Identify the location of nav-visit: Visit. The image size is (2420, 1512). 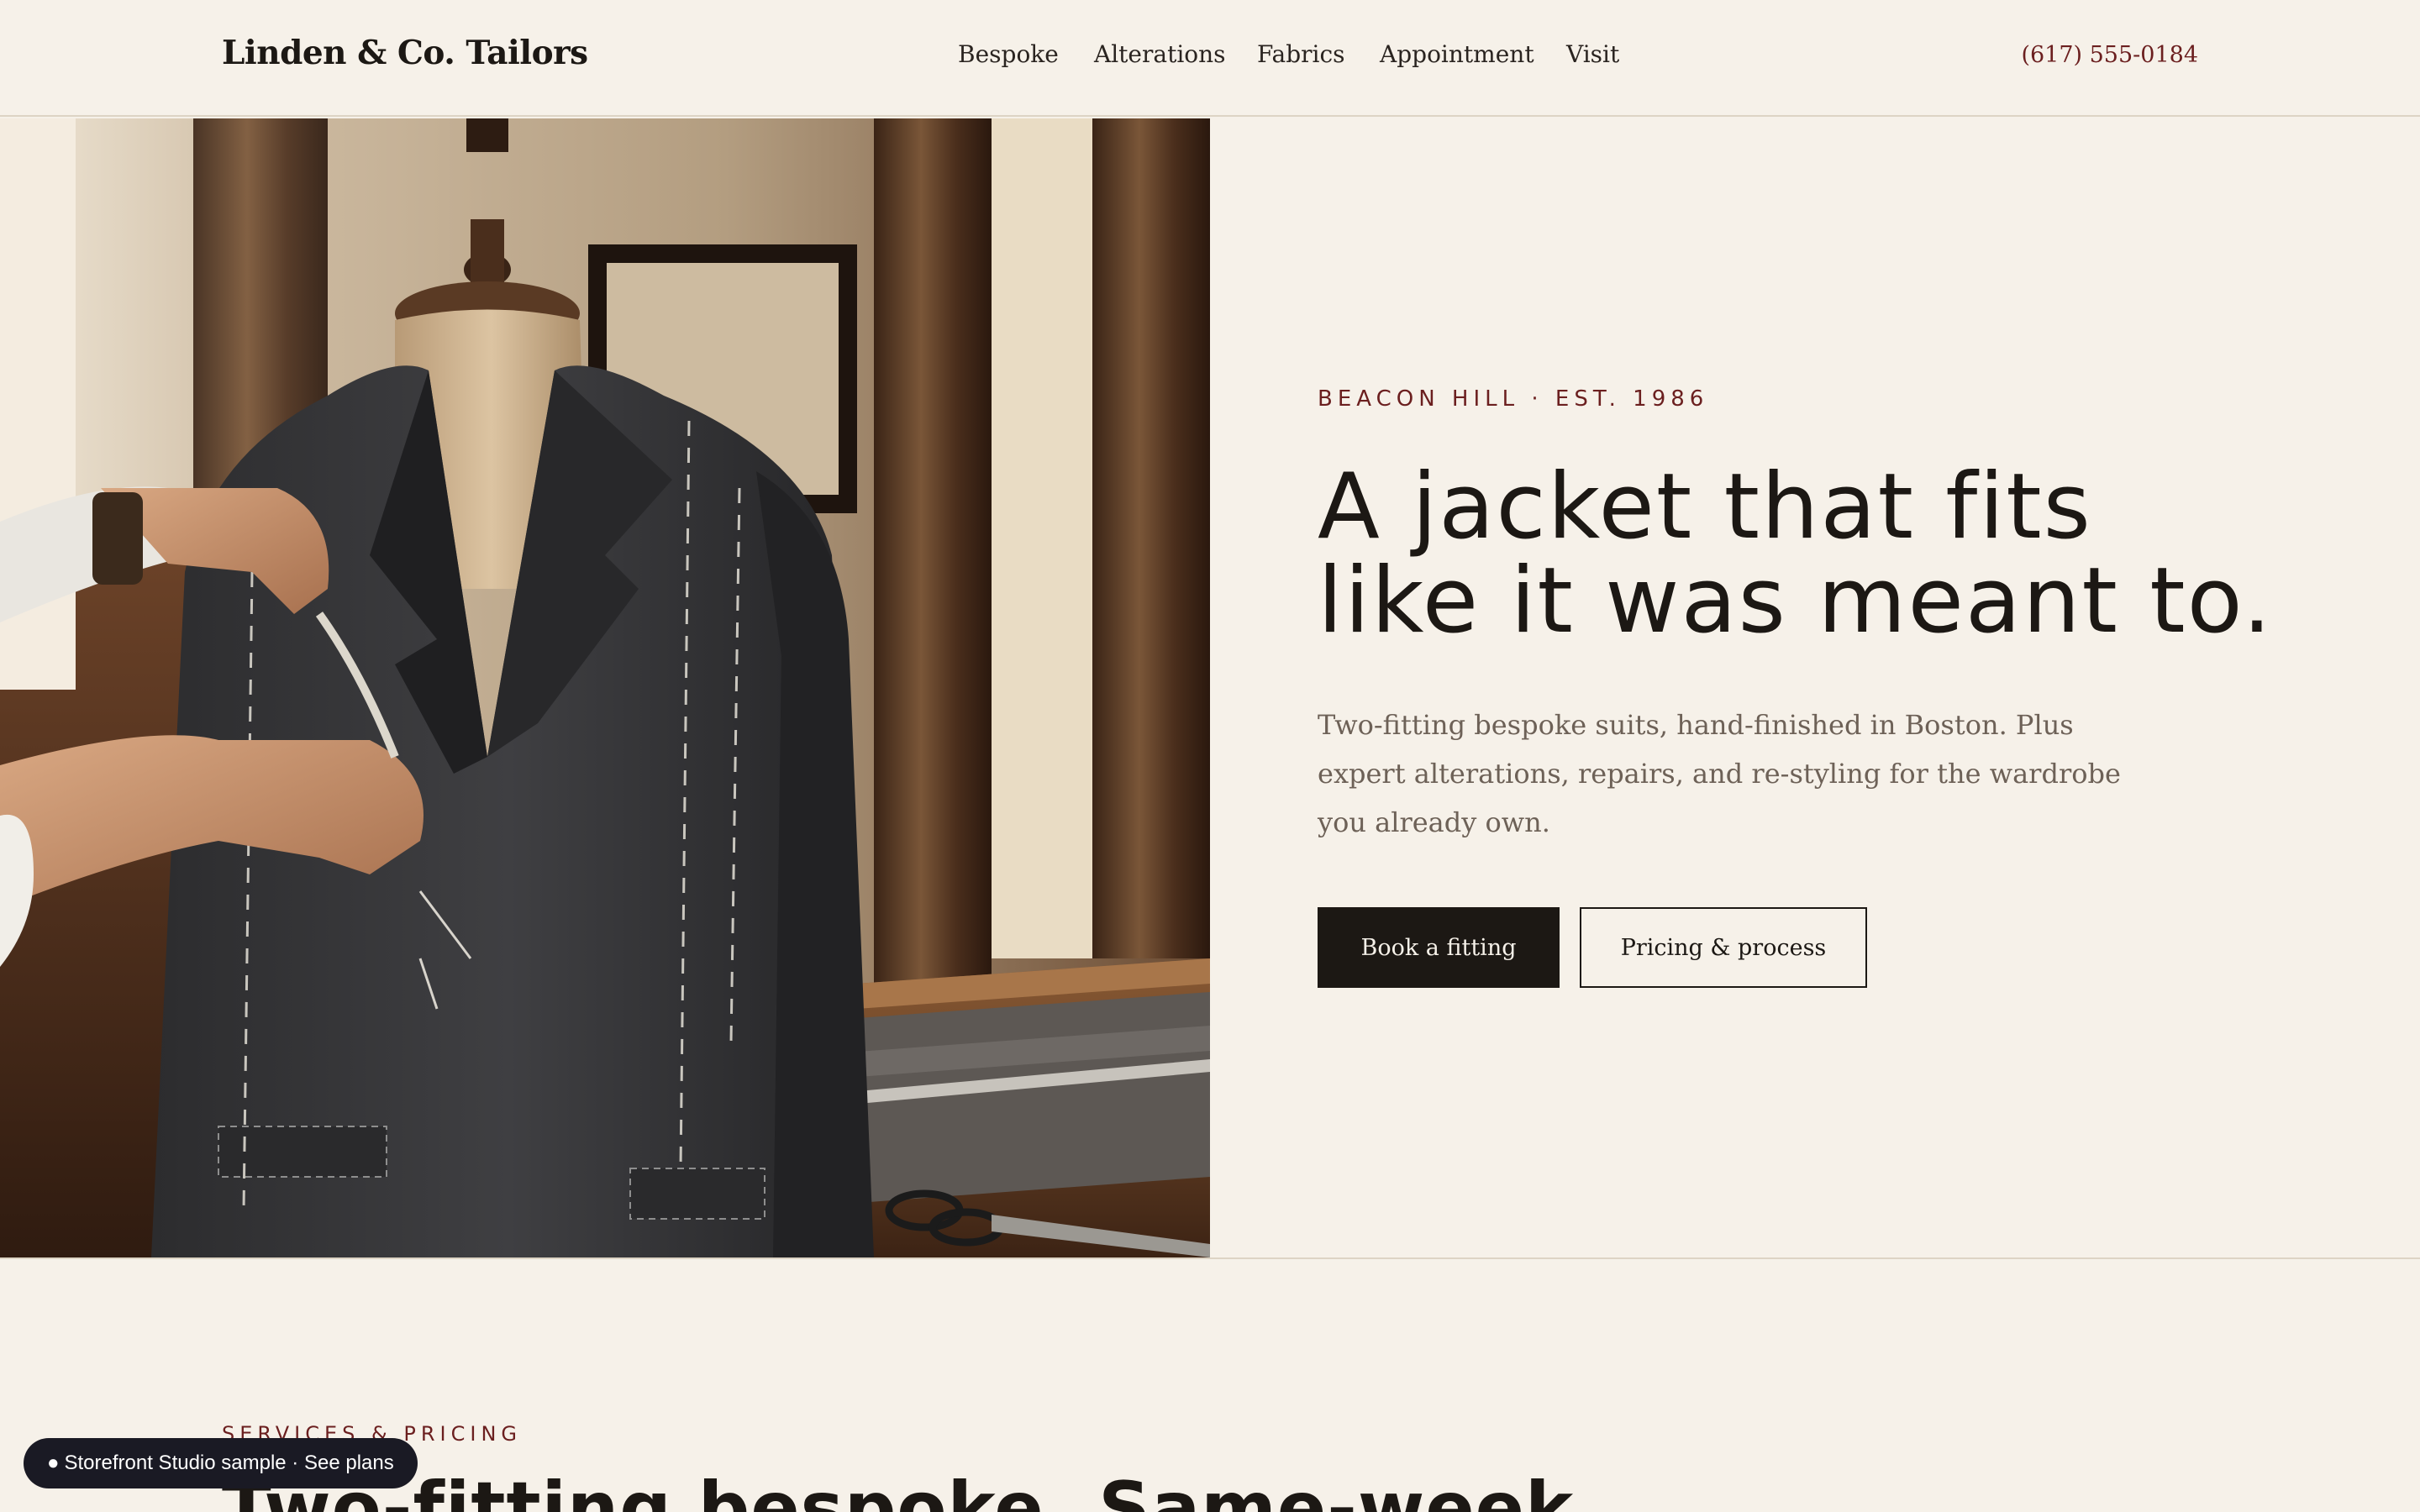
(1592, 54).